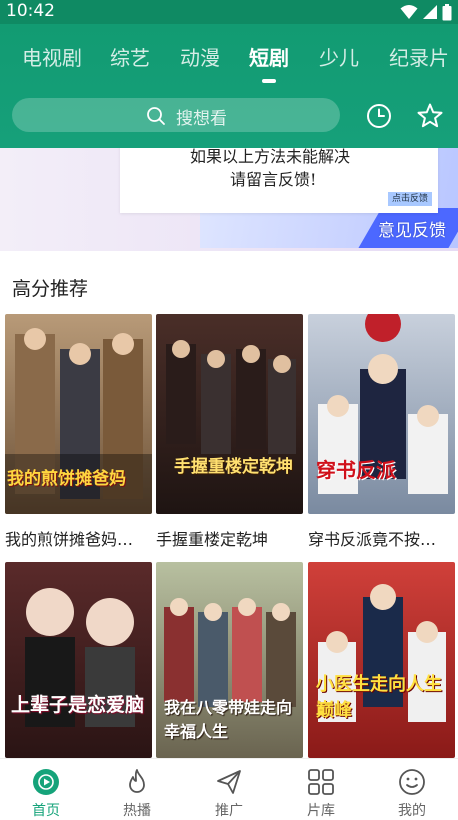  Describe the element at coordinates (430, 116) in the screenshot. I see `favorites-star-icon` at that location.